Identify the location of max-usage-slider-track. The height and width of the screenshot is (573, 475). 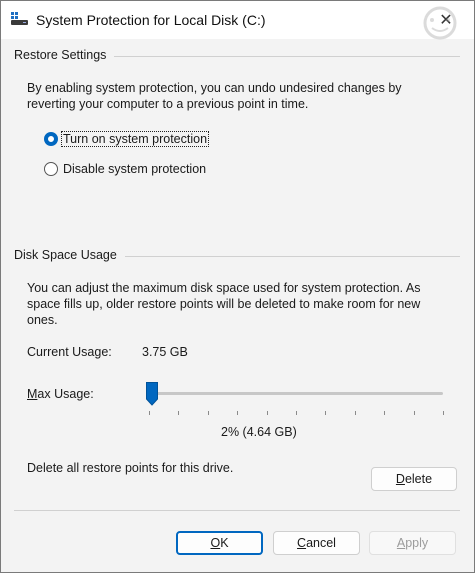
(296, 393).